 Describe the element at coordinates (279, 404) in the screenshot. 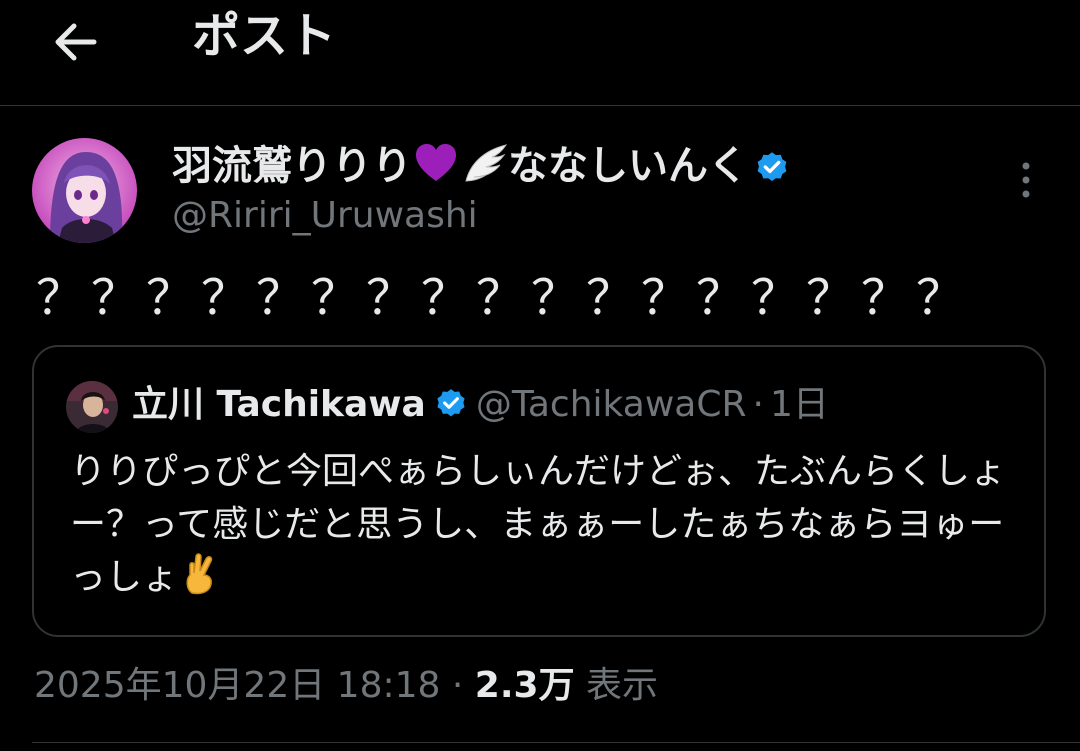

I see `quote-author-name: 立川 Tachikawa` at that location.